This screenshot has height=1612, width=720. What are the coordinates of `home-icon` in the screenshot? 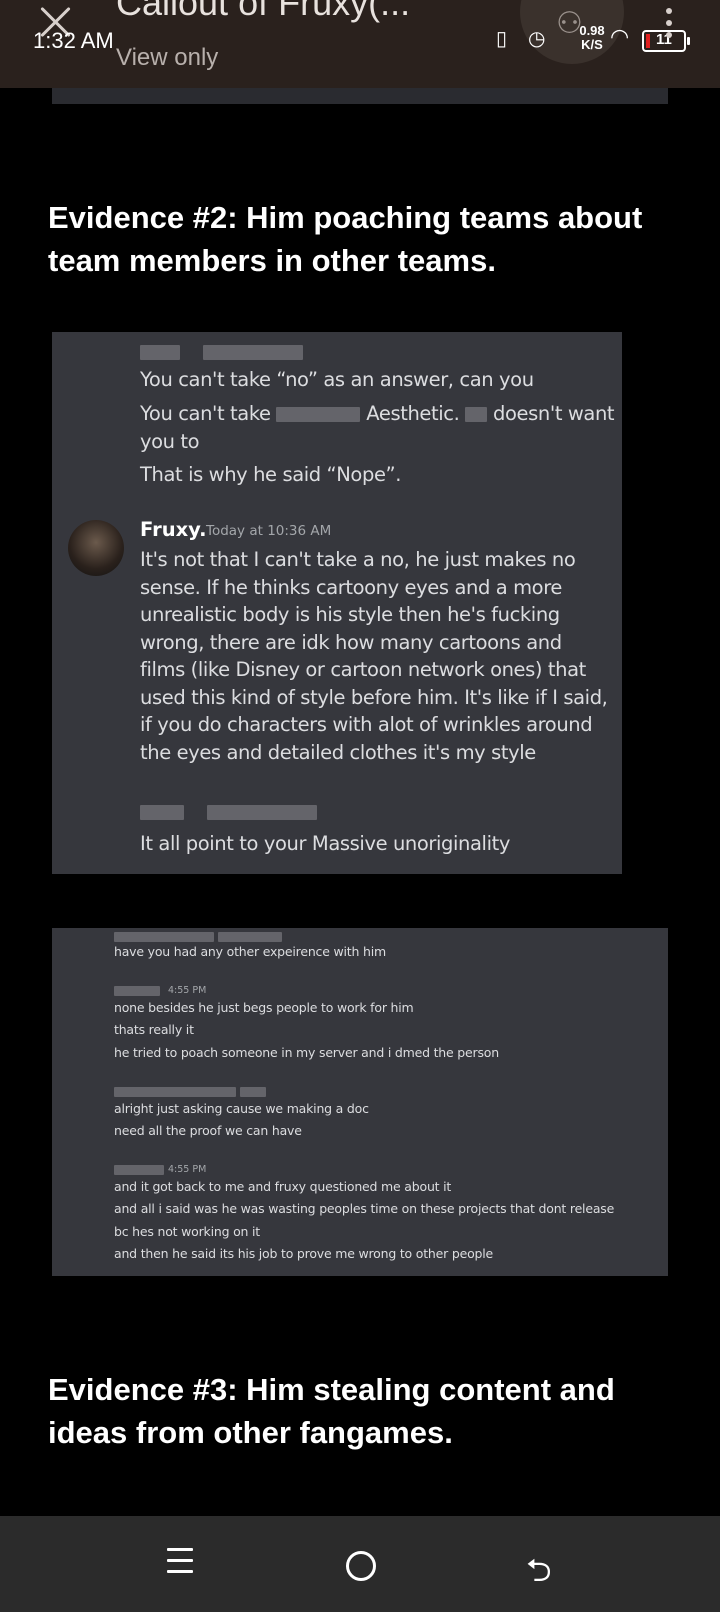 It's located at (361, 1566).